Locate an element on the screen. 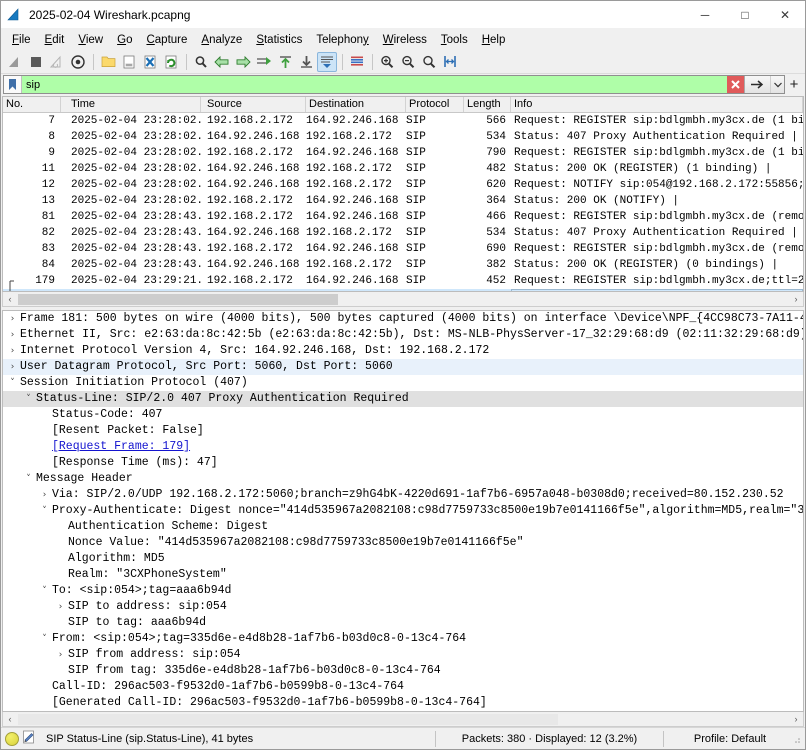 The image size is (806, 750). detail-hscroll-right-arrow: › is located at coordinates (796, 719).